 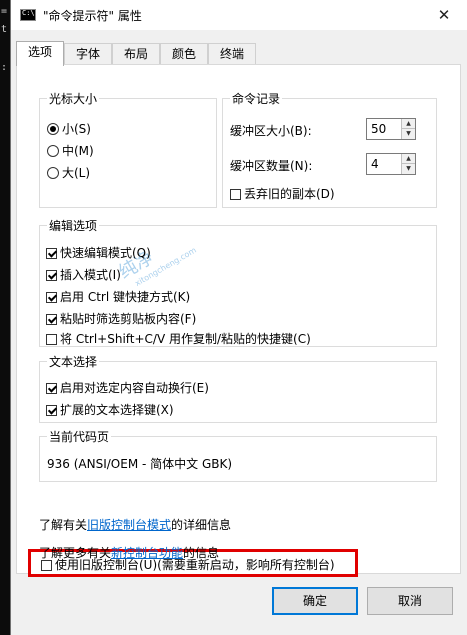 I want to click on codepage-value: 936 (ANSI/OEM - 简体中文 GBK), so click(x=140, y=464).